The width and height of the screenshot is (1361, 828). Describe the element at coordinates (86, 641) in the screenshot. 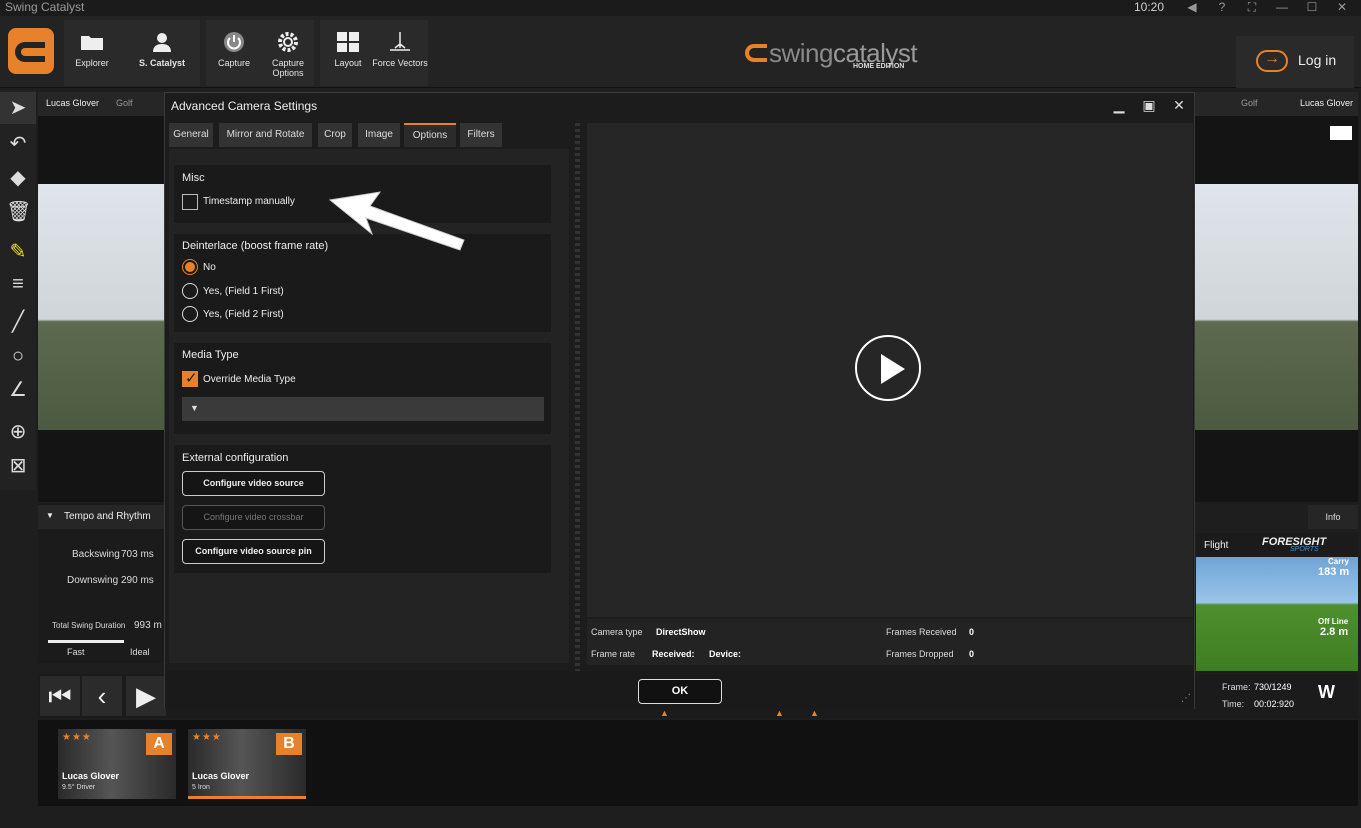

I see `duration-bar` at that location.